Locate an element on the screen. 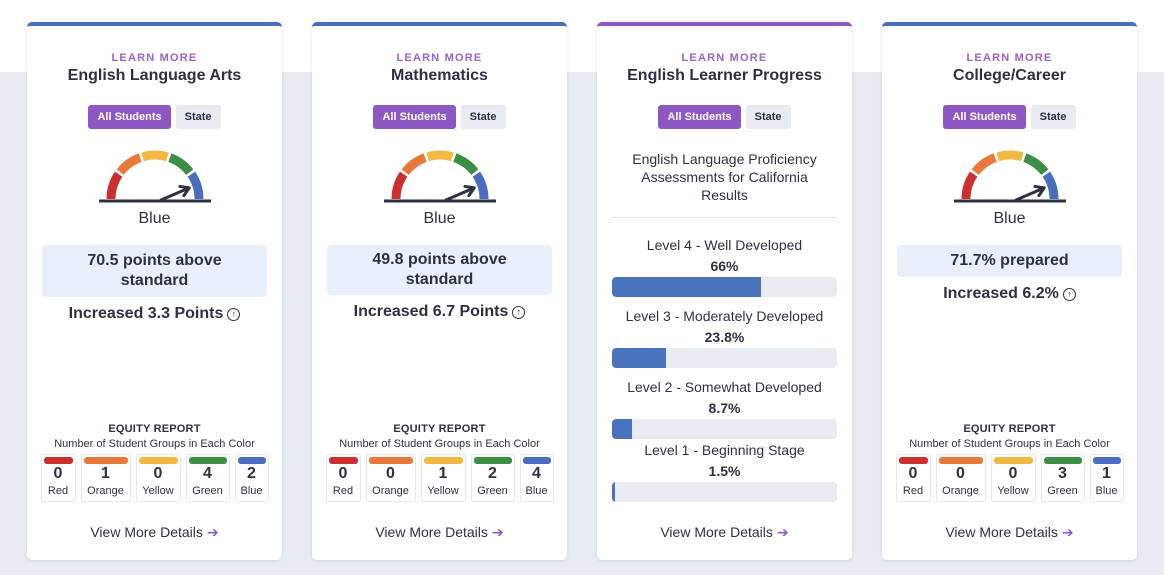  equity-item-blue: 4 Blue is located at coordinates (536, 478).